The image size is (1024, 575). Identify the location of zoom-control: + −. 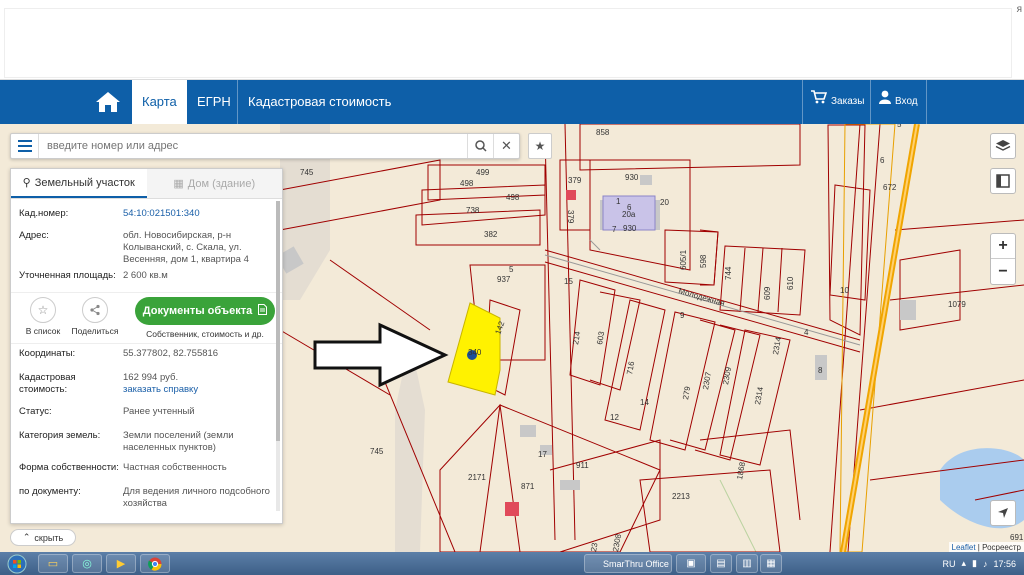
(1003, 259).